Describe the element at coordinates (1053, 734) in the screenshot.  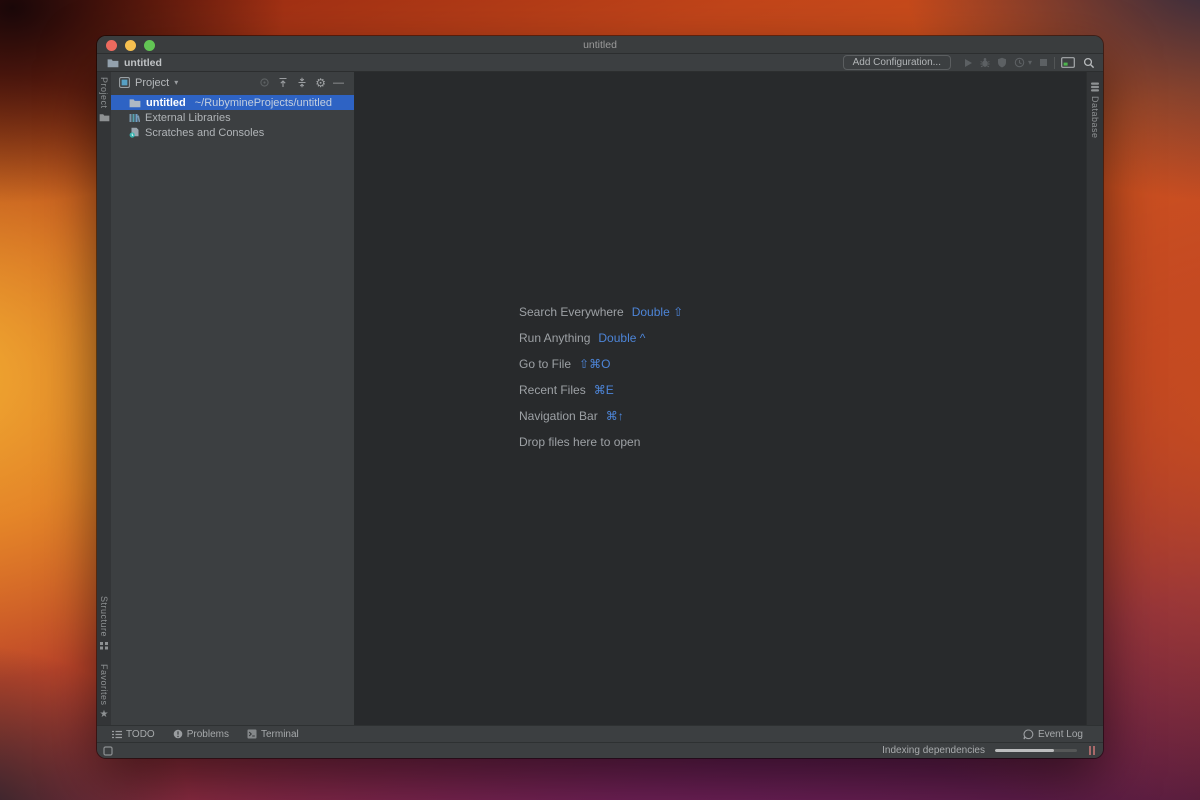
I see `event-log-button: Event Log` at that location.